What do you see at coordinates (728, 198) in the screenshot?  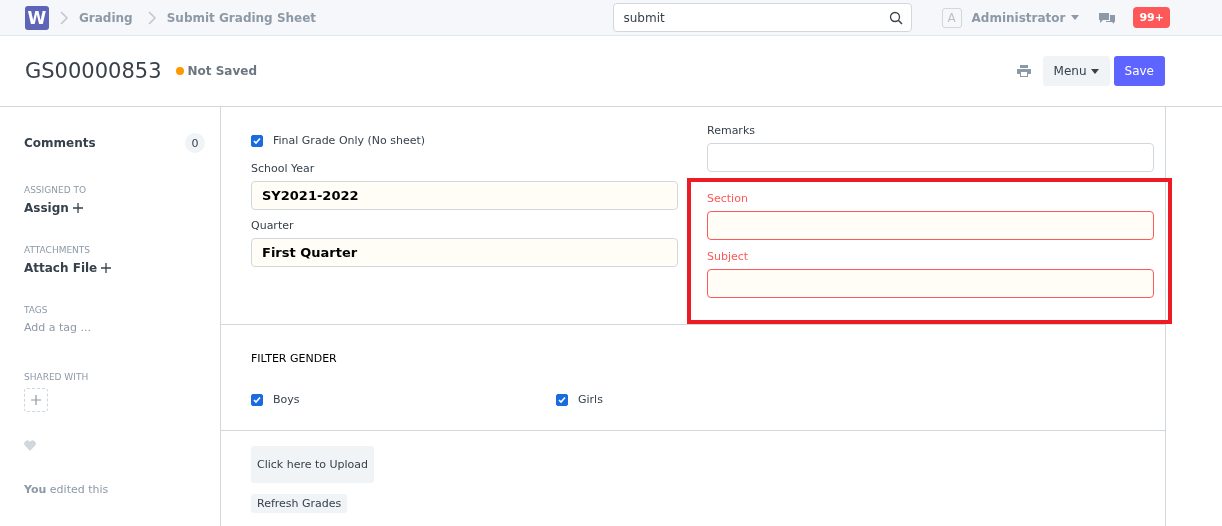 I see `field-label: Section` at bounding box center [728, 198].